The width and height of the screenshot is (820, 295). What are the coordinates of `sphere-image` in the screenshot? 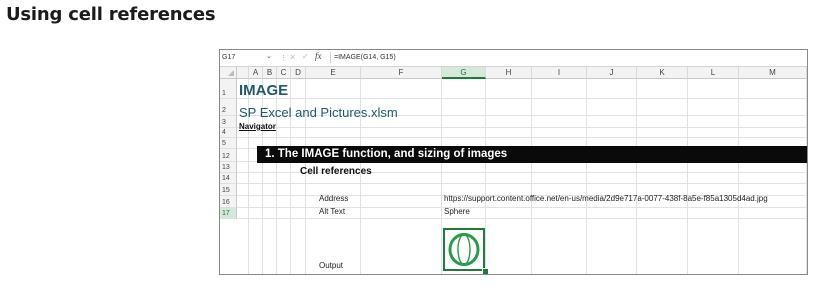 It's located at (464, 249).